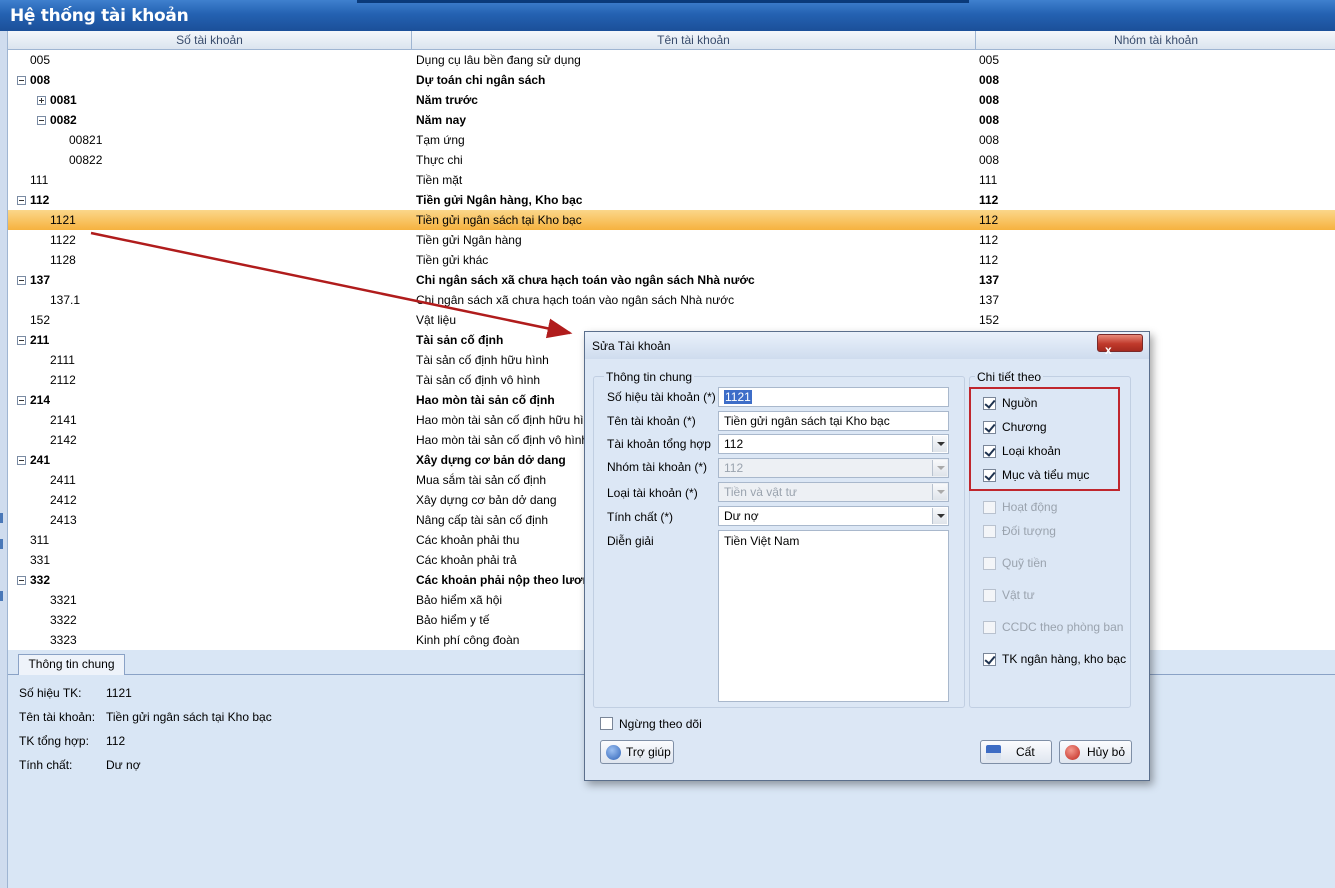 This screenshot has height=888, width=1335. Describe the element at coordinates (671, 220) in the screenshot. I see `table-row-selected: 1121 Tiền gửi ngân sách tại Kho bạc 112` at that location.